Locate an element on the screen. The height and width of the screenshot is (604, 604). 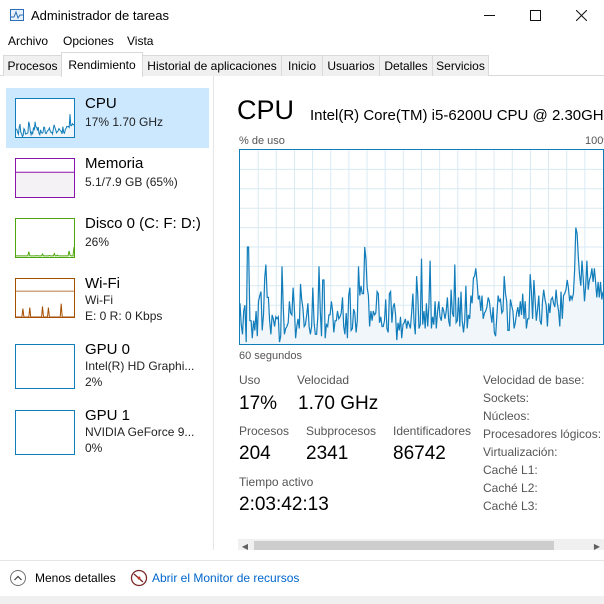
sidebar-item-wifi: Wi-Fi Wi-Fi E: 0 R: 0 Kbps is located at coordinates (107, 298).